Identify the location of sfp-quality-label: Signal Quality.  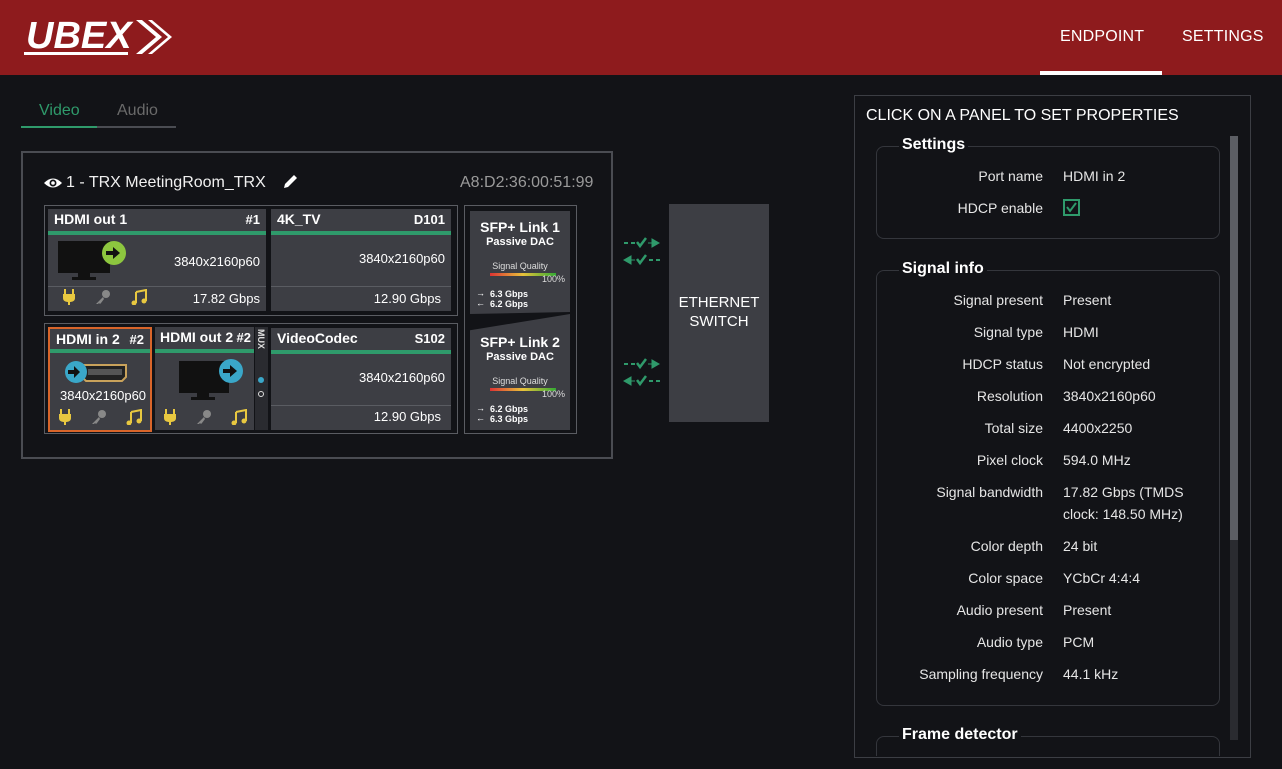
(520, 381).